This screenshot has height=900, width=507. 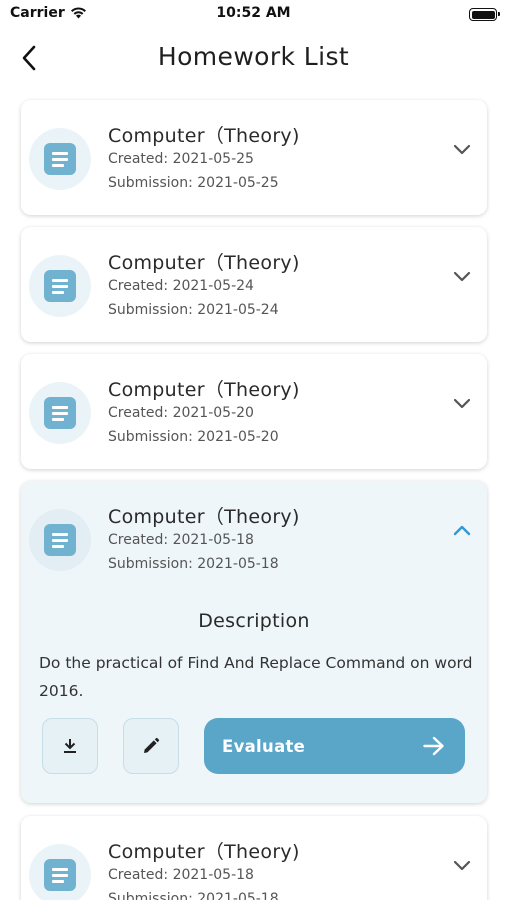 I want to click on evaluate-label: Evaluate, so click(x=264, y=746).